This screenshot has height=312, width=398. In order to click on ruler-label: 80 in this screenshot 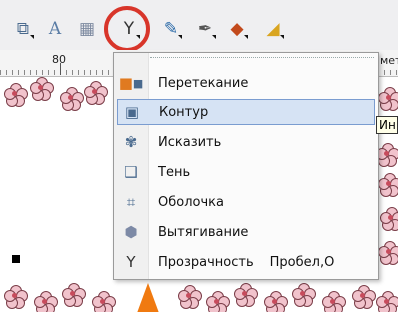, I will do `click(59, 59)`.